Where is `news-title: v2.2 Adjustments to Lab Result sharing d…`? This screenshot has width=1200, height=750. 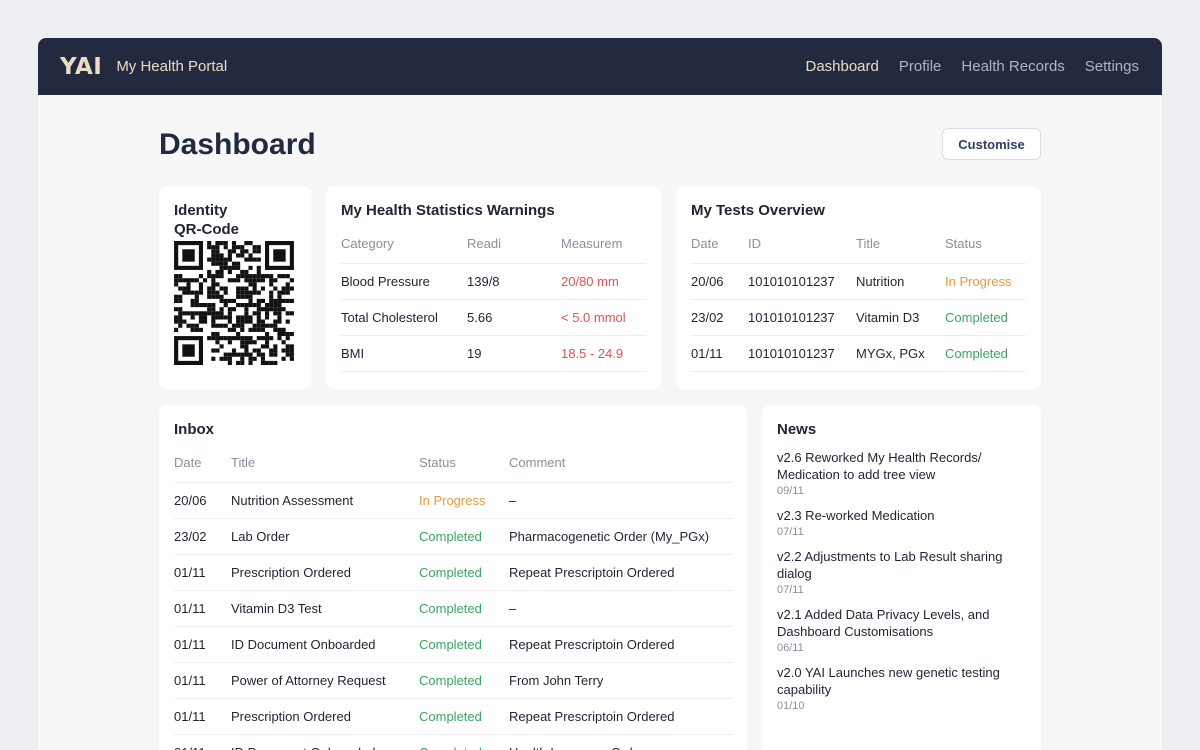 news-title: v2.2 Adjustments to Lab Result sharing d… is located at coordinates (890, 565).